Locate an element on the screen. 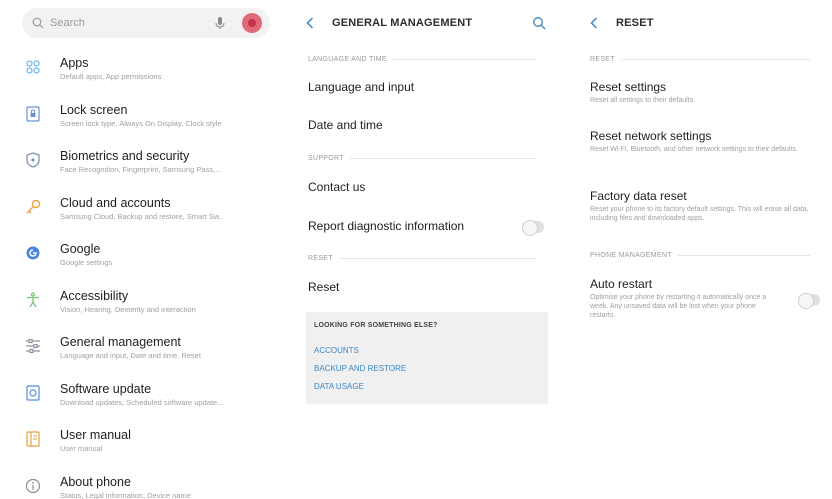  settings-item-title: Biometrics and security is located at coordinates (125, 156).